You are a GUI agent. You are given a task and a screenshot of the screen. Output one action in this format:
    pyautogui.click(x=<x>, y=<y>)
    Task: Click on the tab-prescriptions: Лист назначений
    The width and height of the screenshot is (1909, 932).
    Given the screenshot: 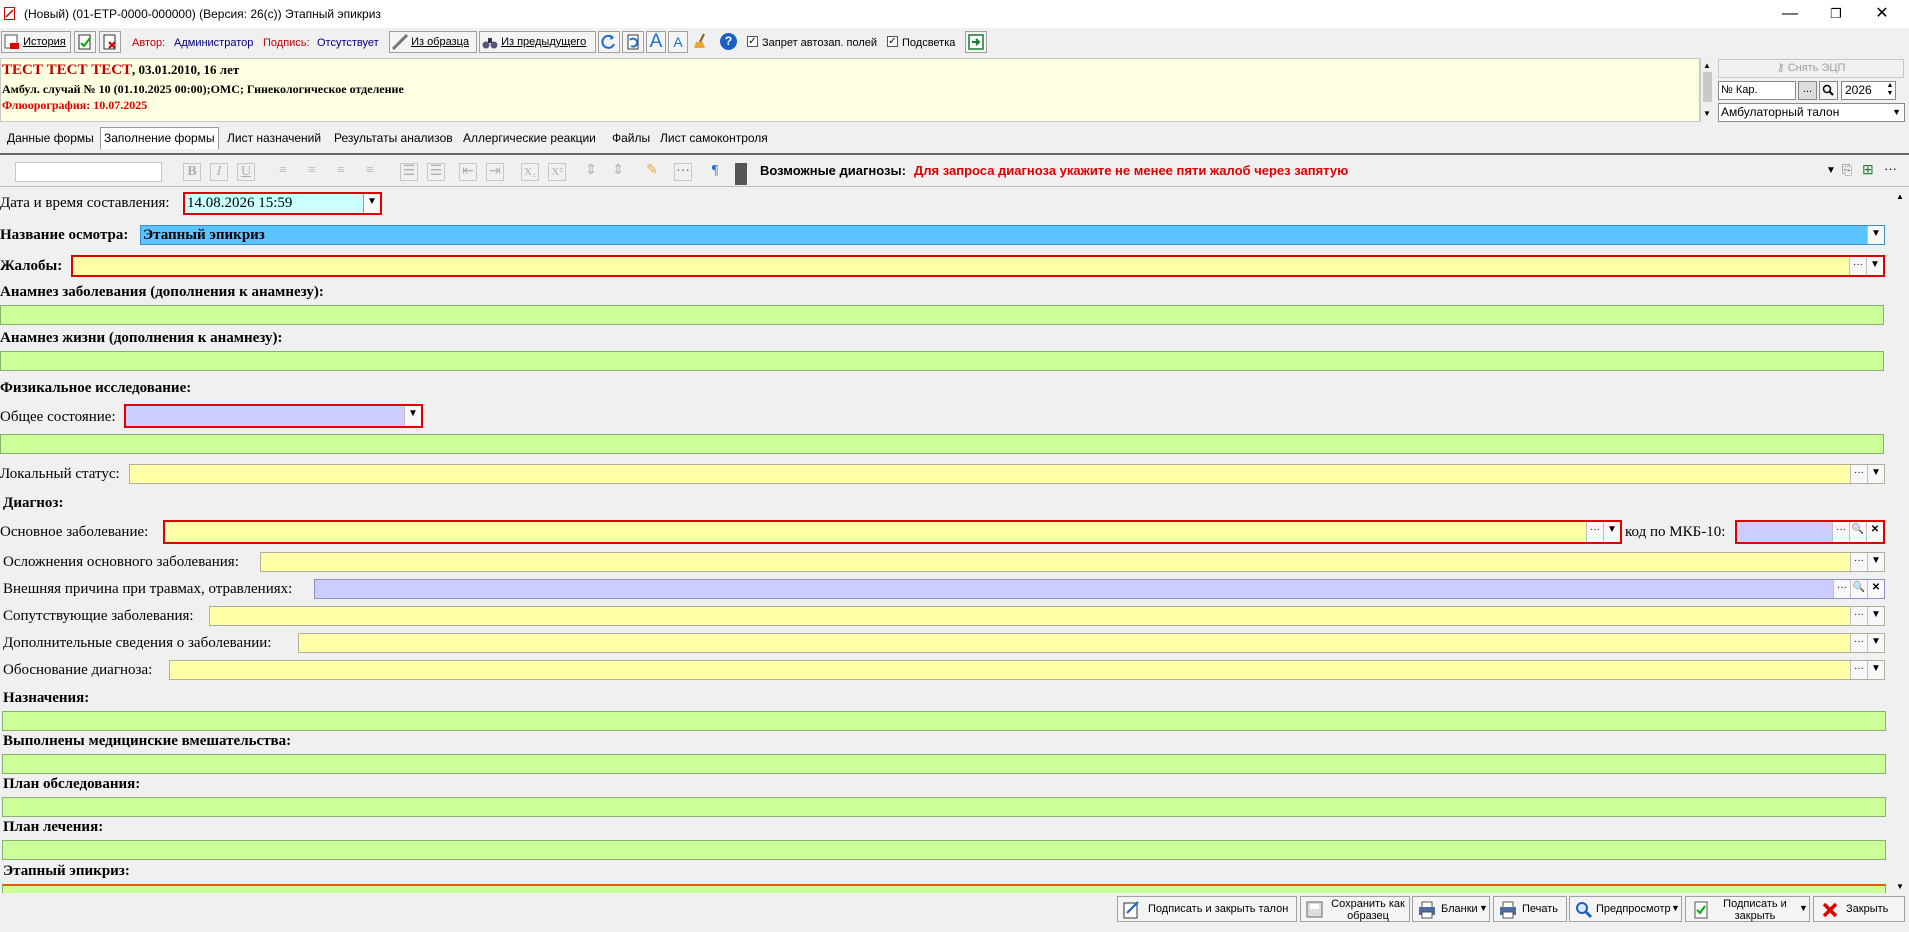 What is the action you would take?
    pyautogui.click(x=274, y=138)
    